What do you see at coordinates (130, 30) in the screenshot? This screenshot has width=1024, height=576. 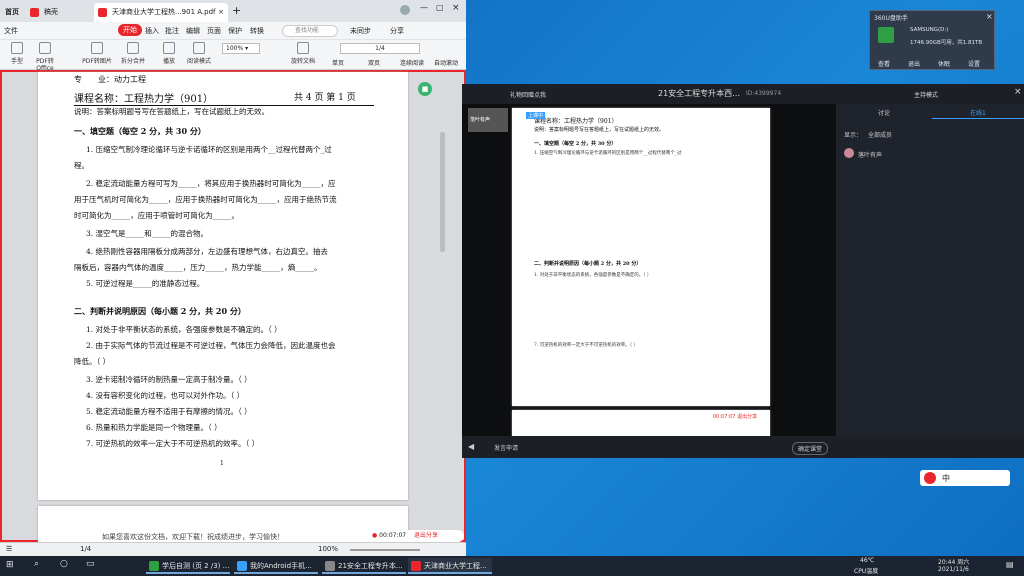 I see `menu-home: 开始` at bounding box center [130, 30].